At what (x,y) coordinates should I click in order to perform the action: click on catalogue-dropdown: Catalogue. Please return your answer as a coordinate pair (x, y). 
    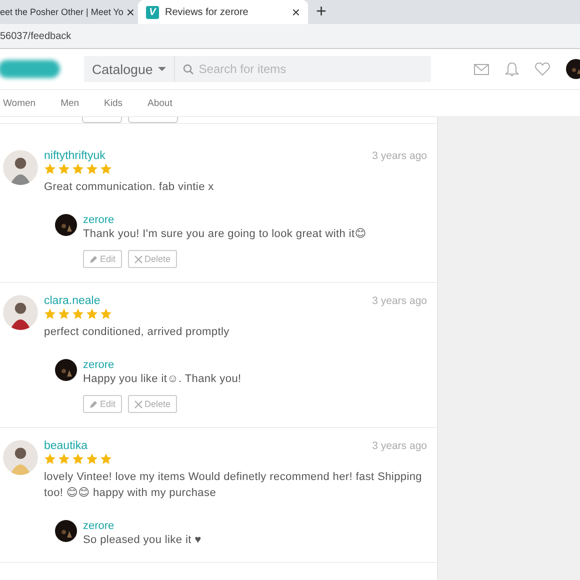
    Looking at the image, I should click on (129, 69).